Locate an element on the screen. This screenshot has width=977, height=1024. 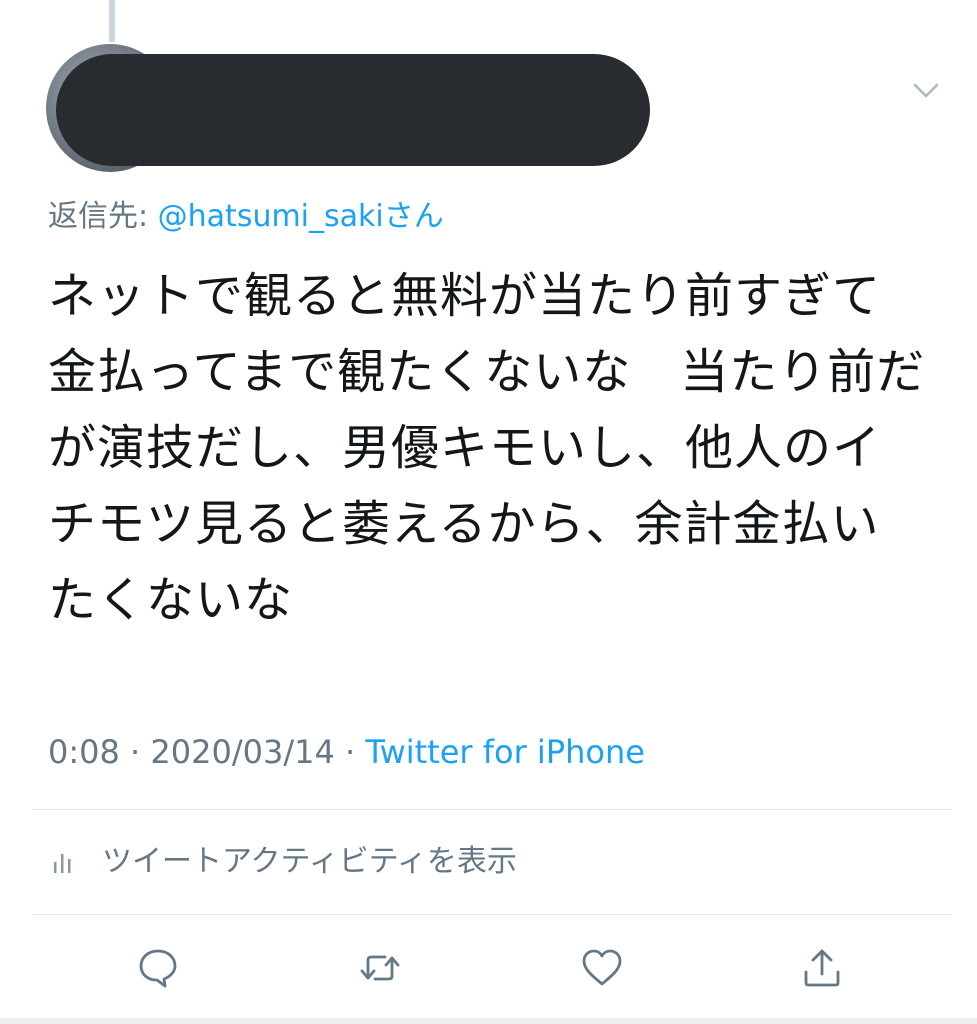
thread-connector-line is located at coordinates (112, 21).